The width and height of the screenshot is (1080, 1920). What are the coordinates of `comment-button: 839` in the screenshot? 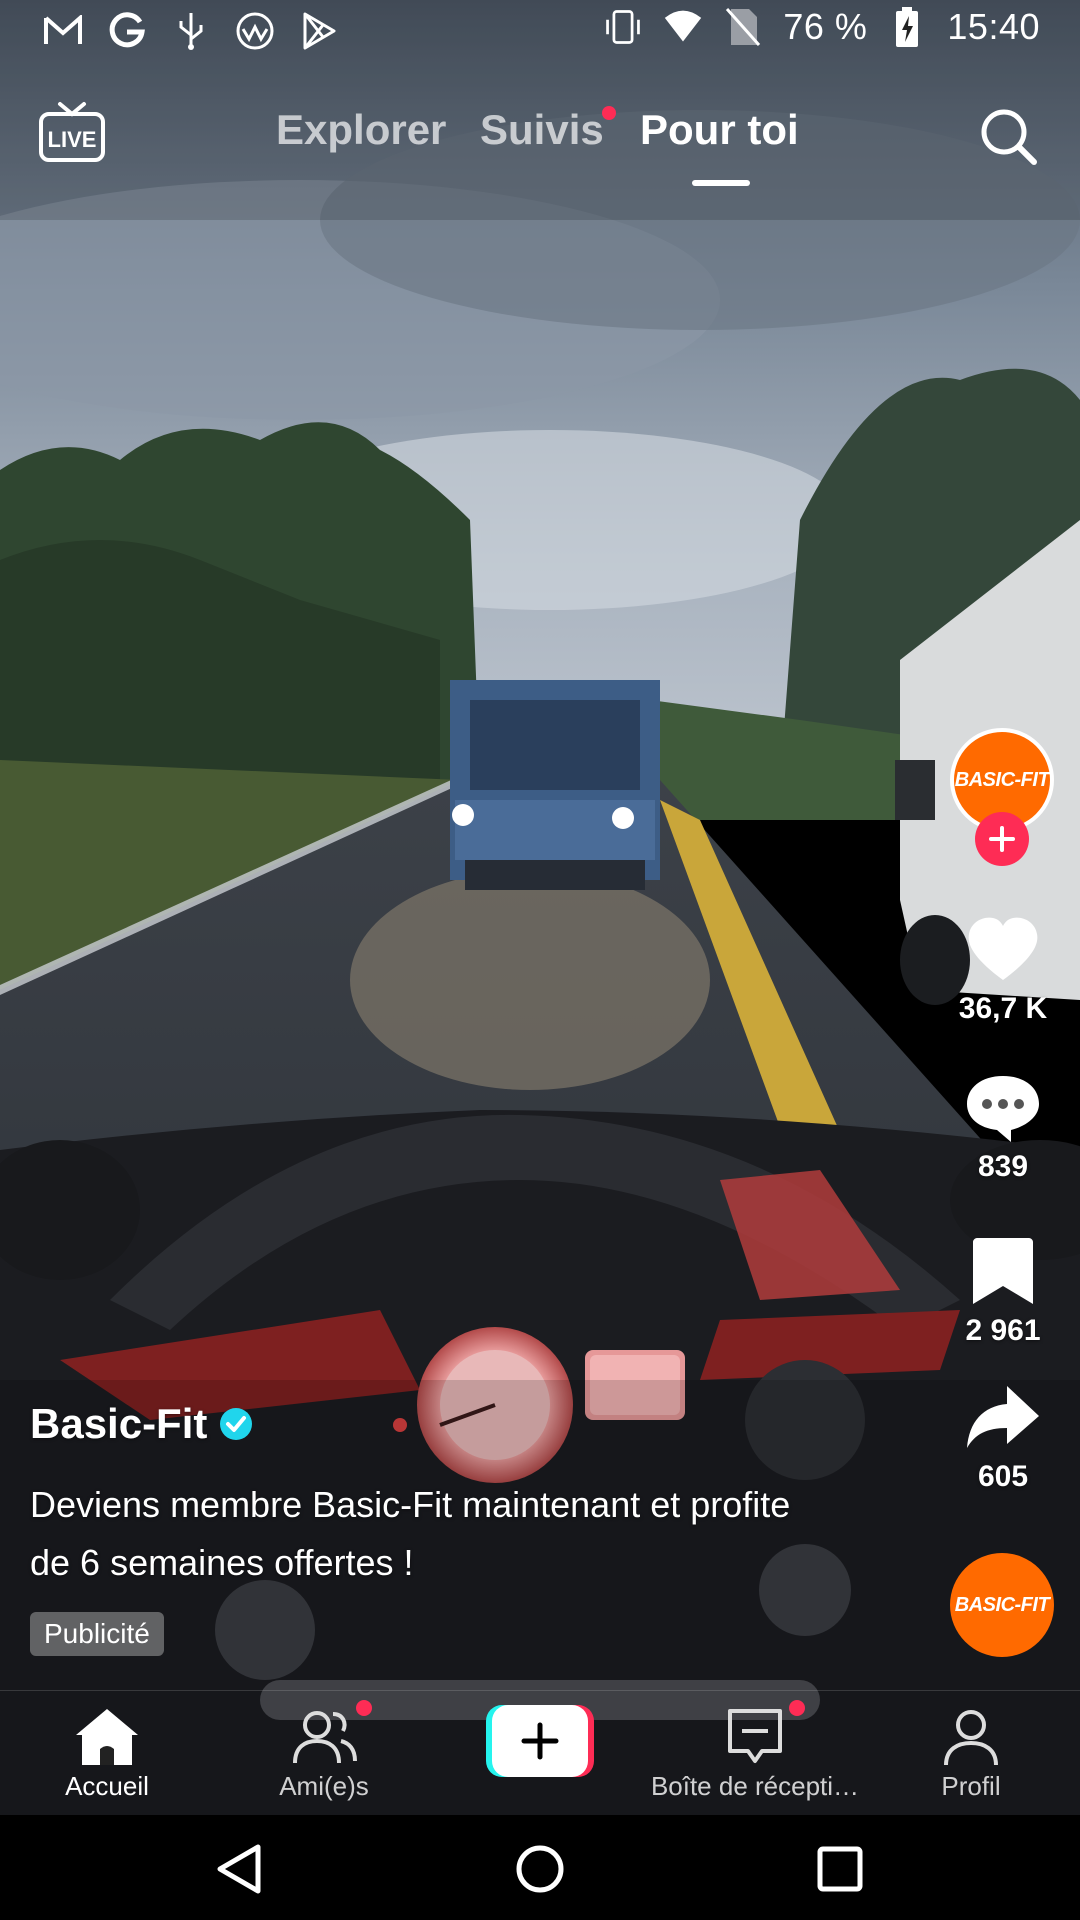 It's located at (1003, 1126).